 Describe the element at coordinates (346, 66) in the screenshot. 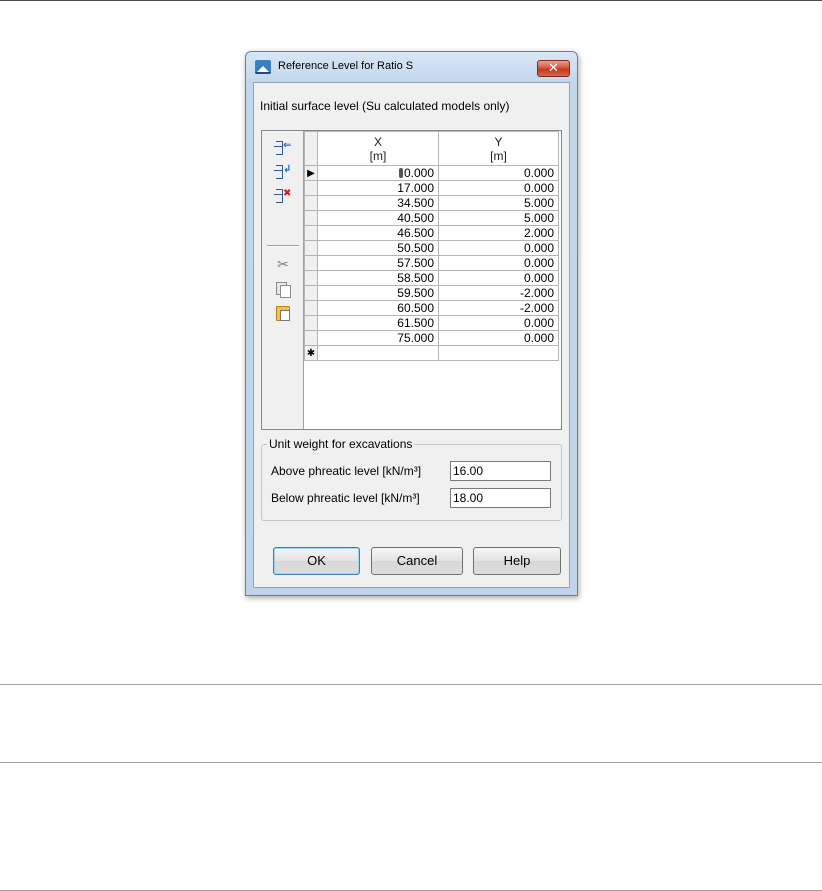

I see `dialog-title: Reference Level for Ratio S` at that location.